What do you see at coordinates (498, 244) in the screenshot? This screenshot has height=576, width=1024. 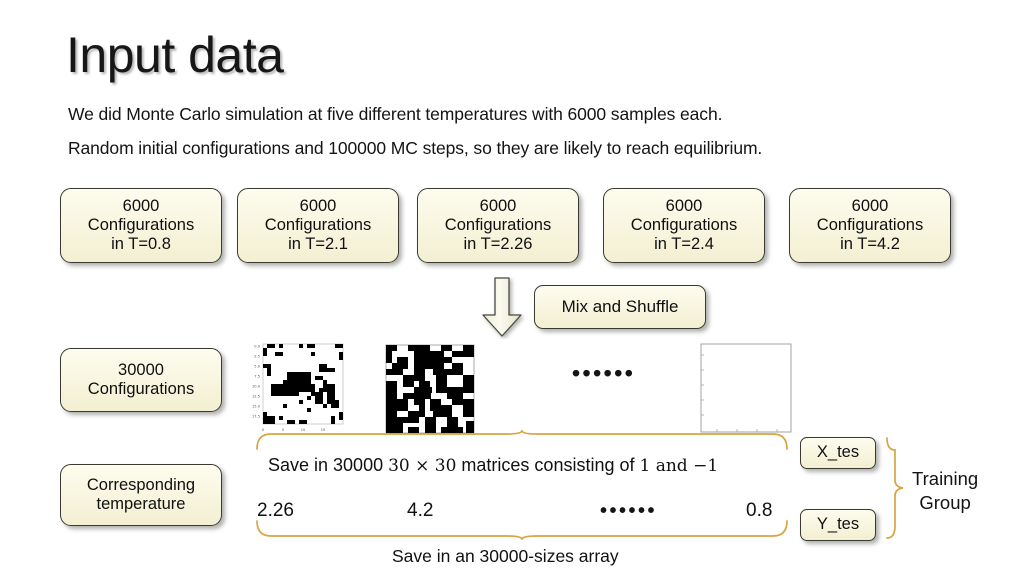 I see `temperature-box-temp: in T=2.26` at bounding box center [498, 244].